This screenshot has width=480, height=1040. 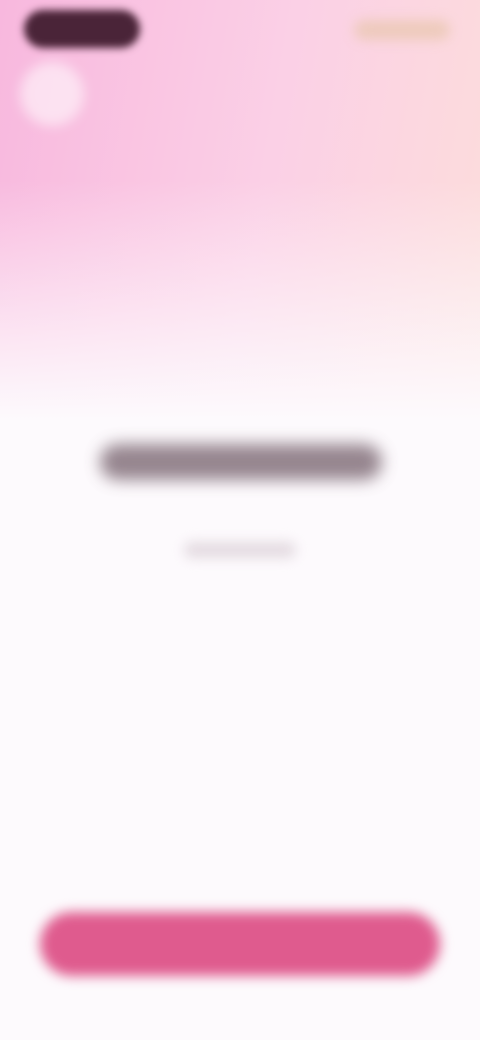 What do you see at coordinates (240, 944) in the screenshot?
I see `primary-button` at bounding box center [240, 944].